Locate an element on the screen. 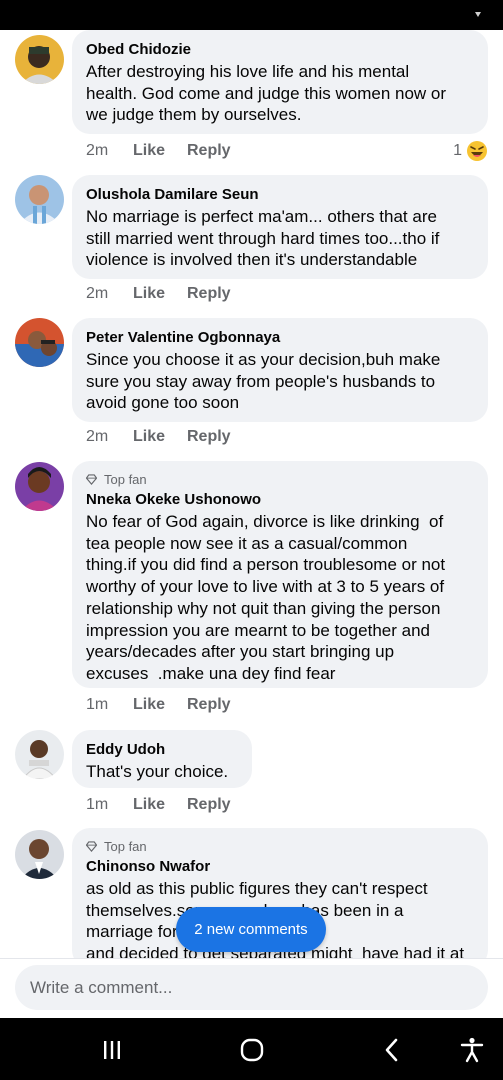 The image size is (503, 1080). comment-bubble: Eddy Udoh That's your choice. is located at coordinates (162, 759).